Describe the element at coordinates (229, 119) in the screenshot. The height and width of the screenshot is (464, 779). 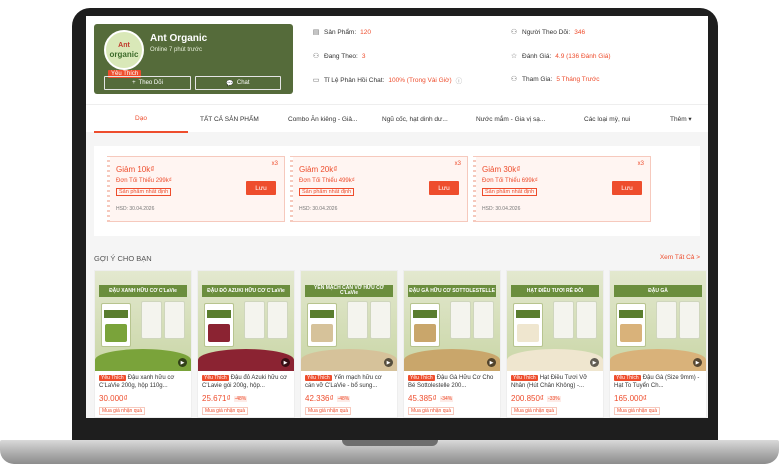
I see `tab-all-products: TẤT CẢ SẢN PHẨM` at that location.